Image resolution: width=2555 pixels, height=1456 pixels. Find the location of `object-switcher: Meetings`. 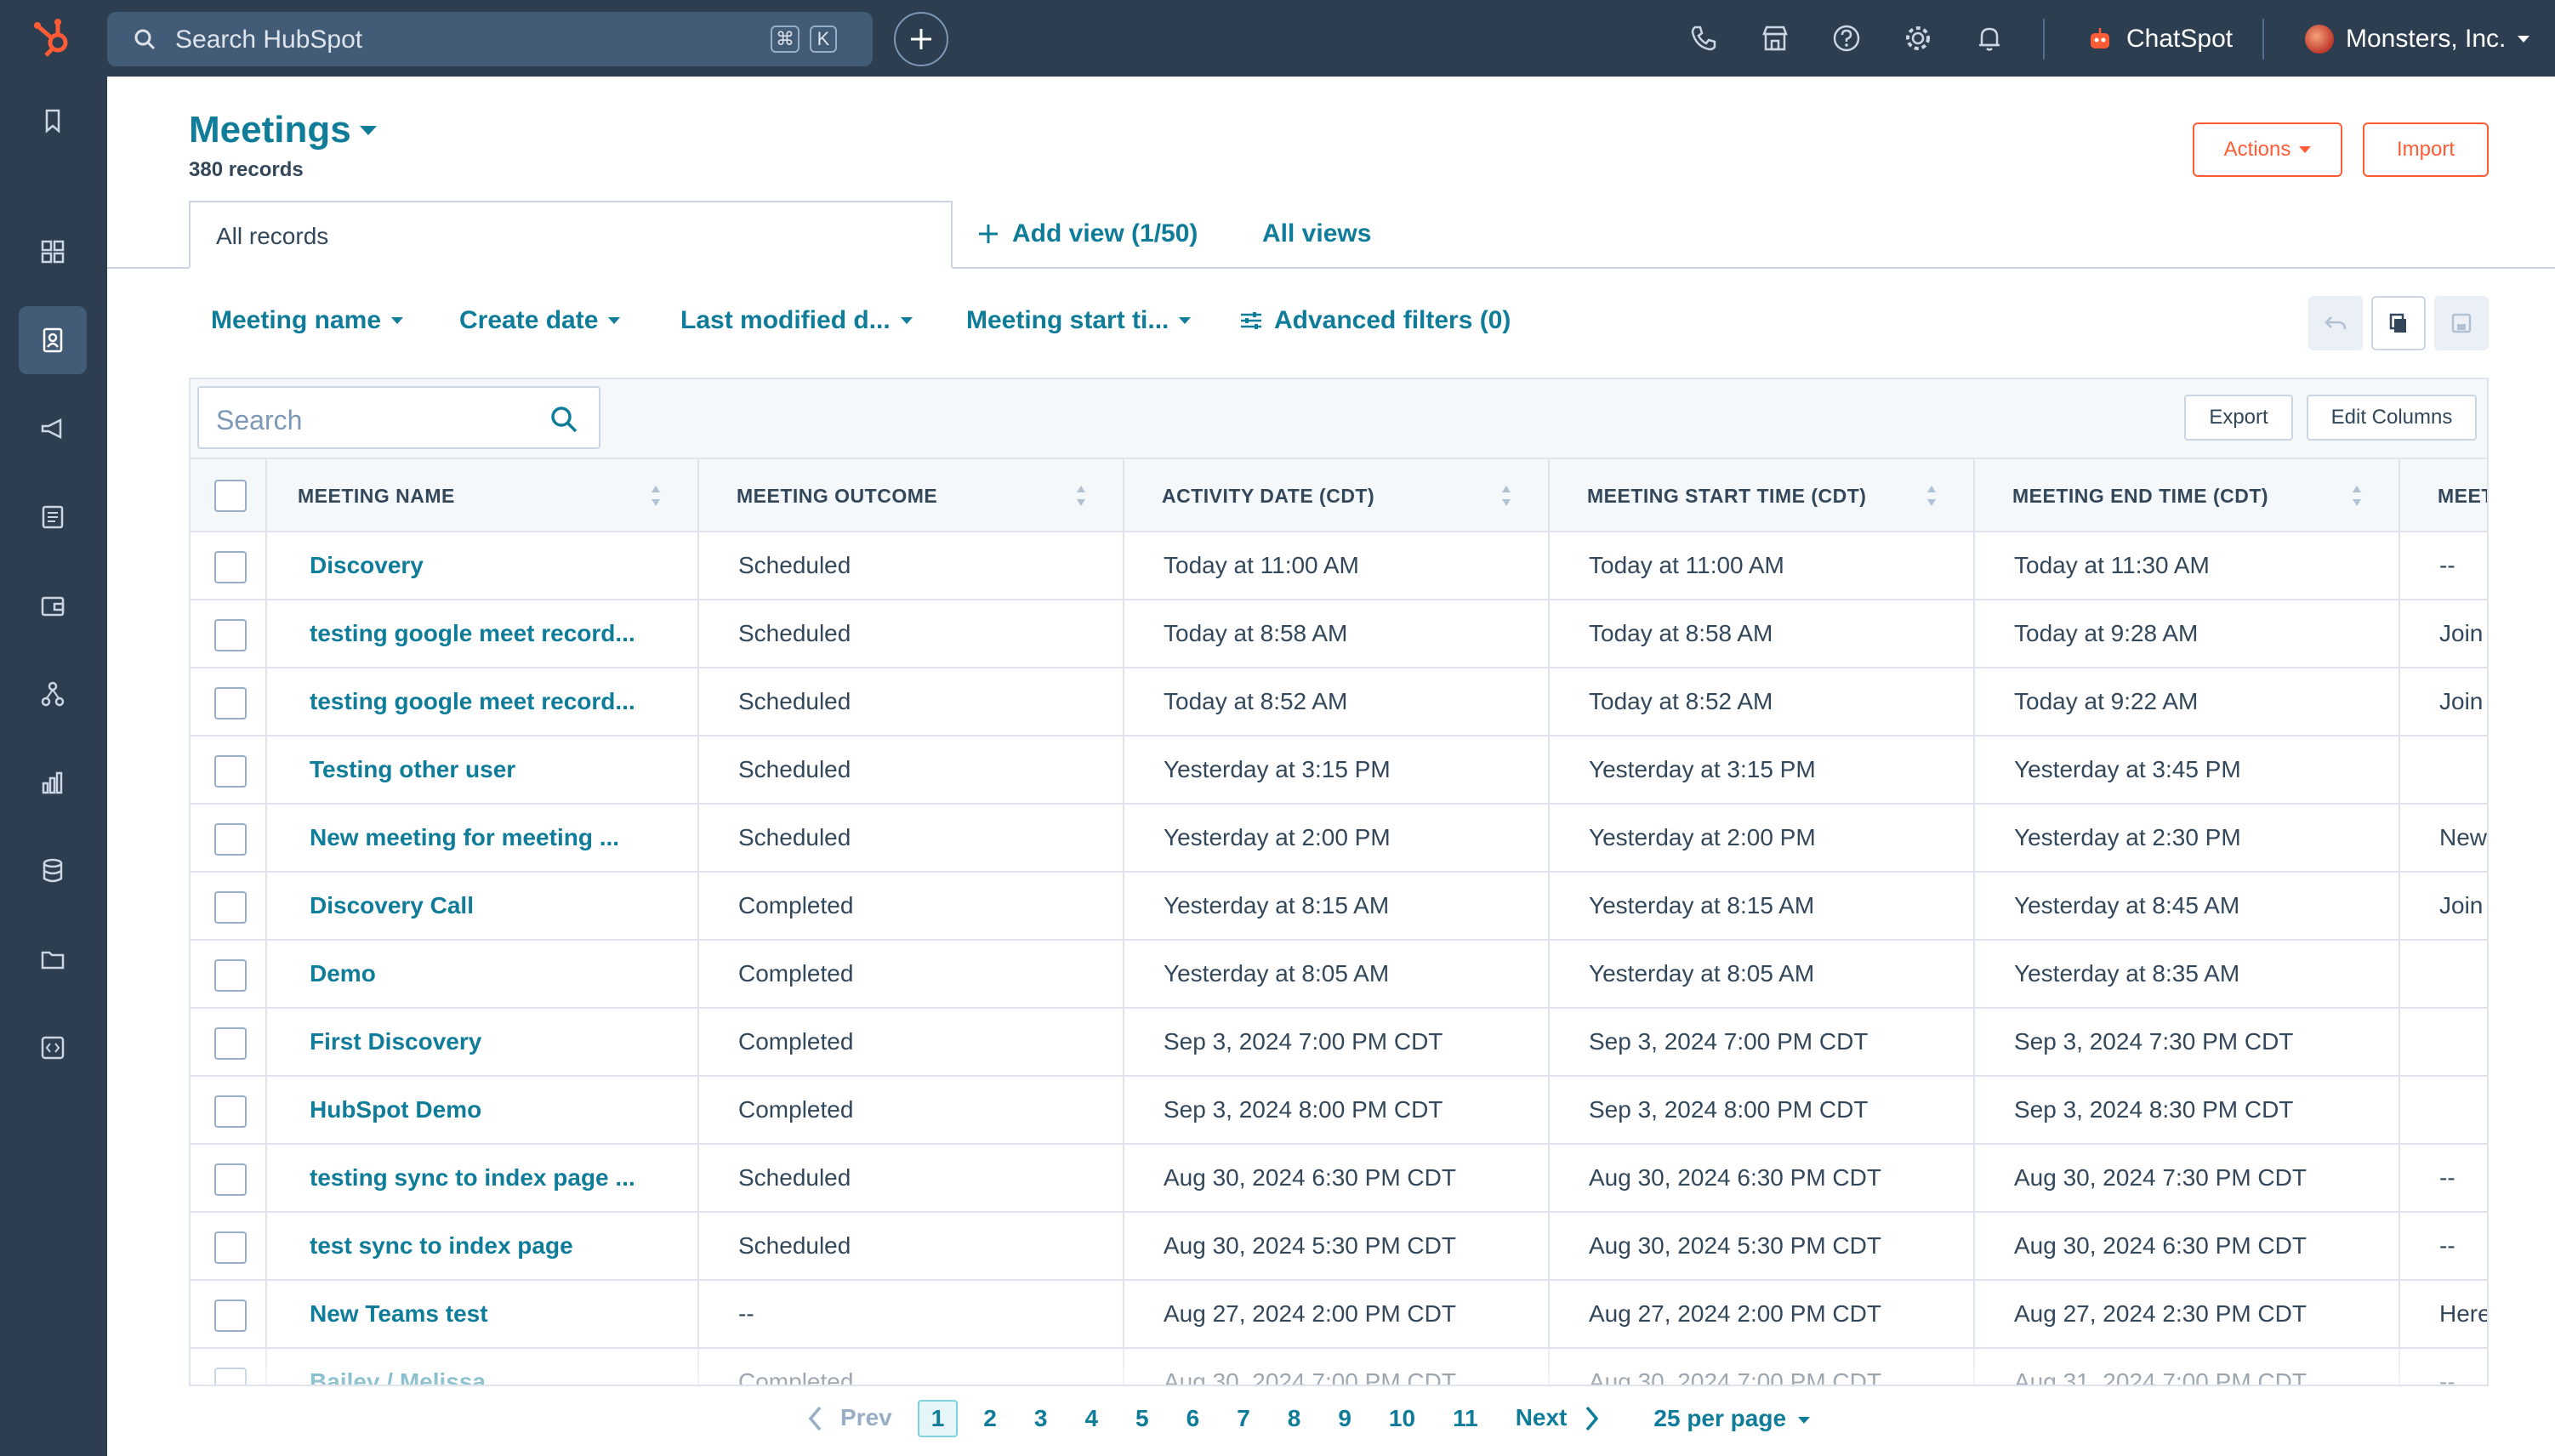

object-switcher: Meetings is located at coordinates (283, 130).